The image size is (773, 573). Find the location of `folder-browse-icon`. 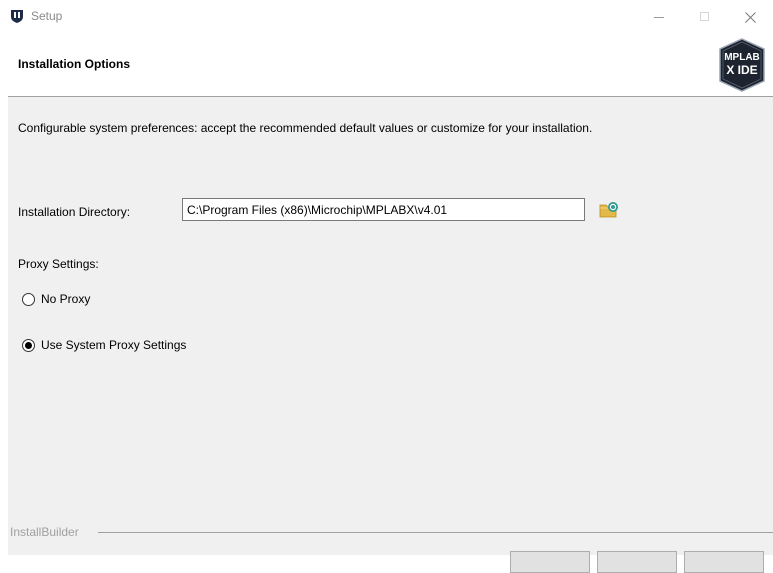

folder-browse-icon is located at coordinates (609, 210).